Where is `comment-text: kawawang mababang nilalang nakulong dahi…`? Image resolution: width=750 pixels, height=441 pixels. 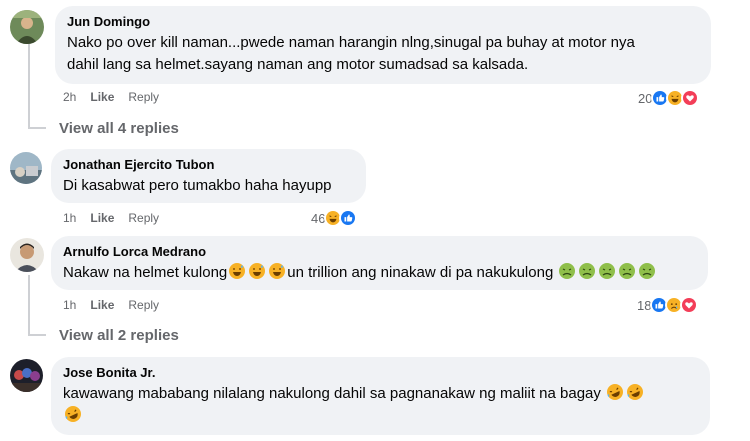
comment-text: kawawang mababang nilalang nakulong dahi… is located at coordinates (380, 394).